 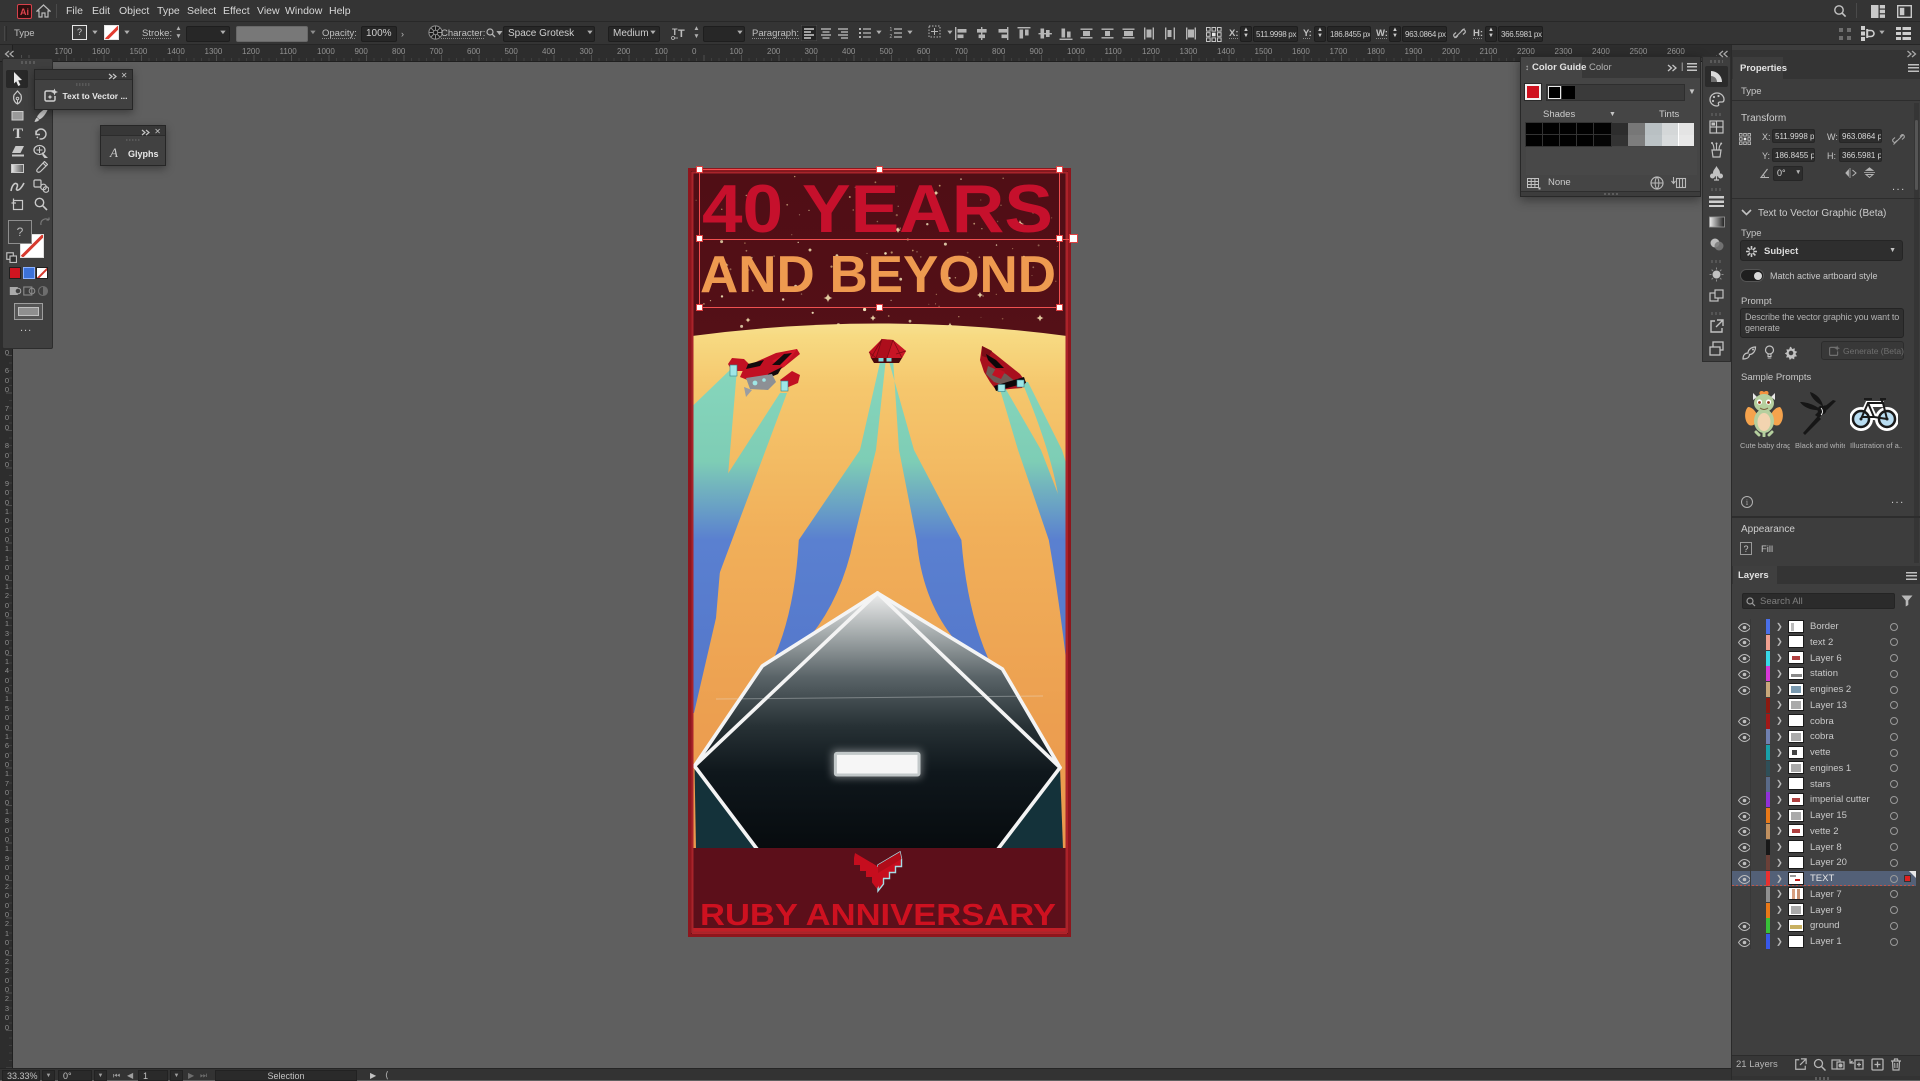 I want to click on svg-text: RUBY ANNIVERSARY, so click(x=878, y=915).